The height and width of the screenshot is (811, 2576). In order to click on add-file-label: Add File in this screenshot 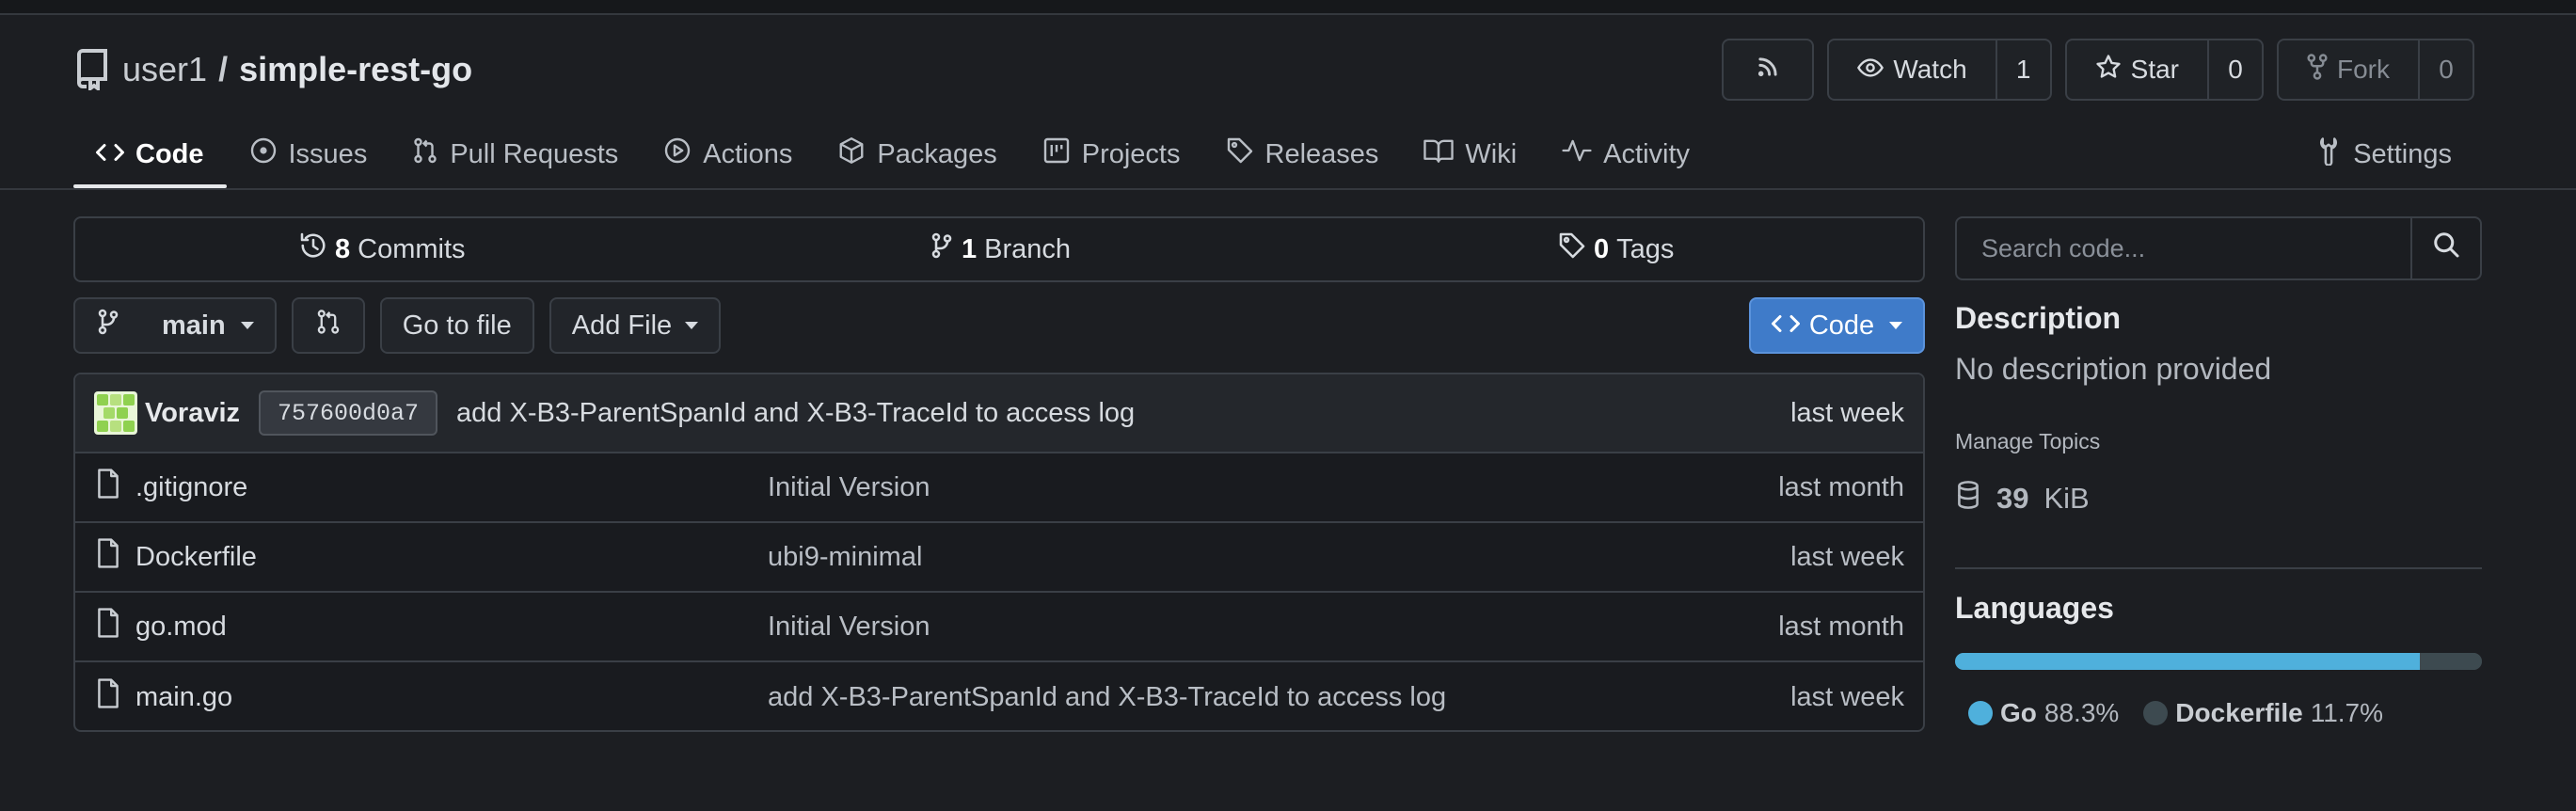, I will do `click(622, 325)`.